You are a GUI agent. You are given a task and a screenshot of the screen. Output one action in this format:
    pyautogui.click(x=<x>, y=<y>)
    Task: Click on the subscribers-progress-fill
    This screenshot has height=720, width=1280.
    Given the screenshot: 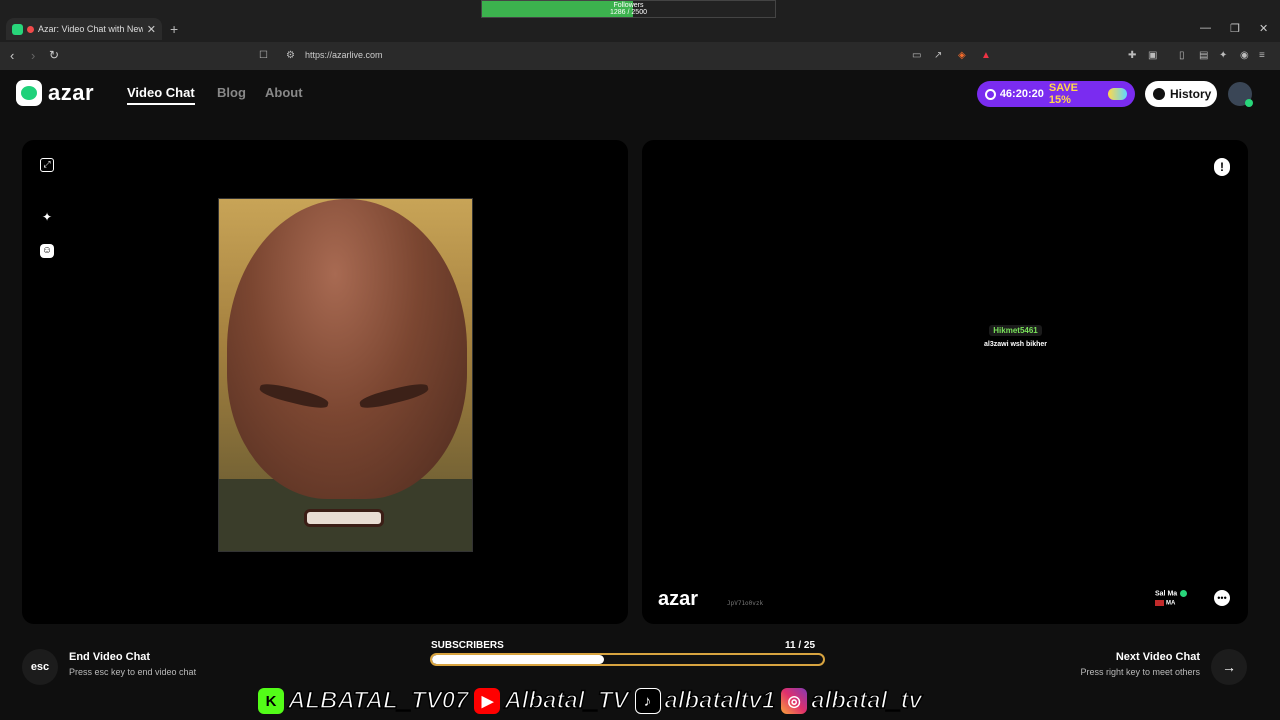 What is the action you would take?
    pyautogui.click(x=518, y=659)
    